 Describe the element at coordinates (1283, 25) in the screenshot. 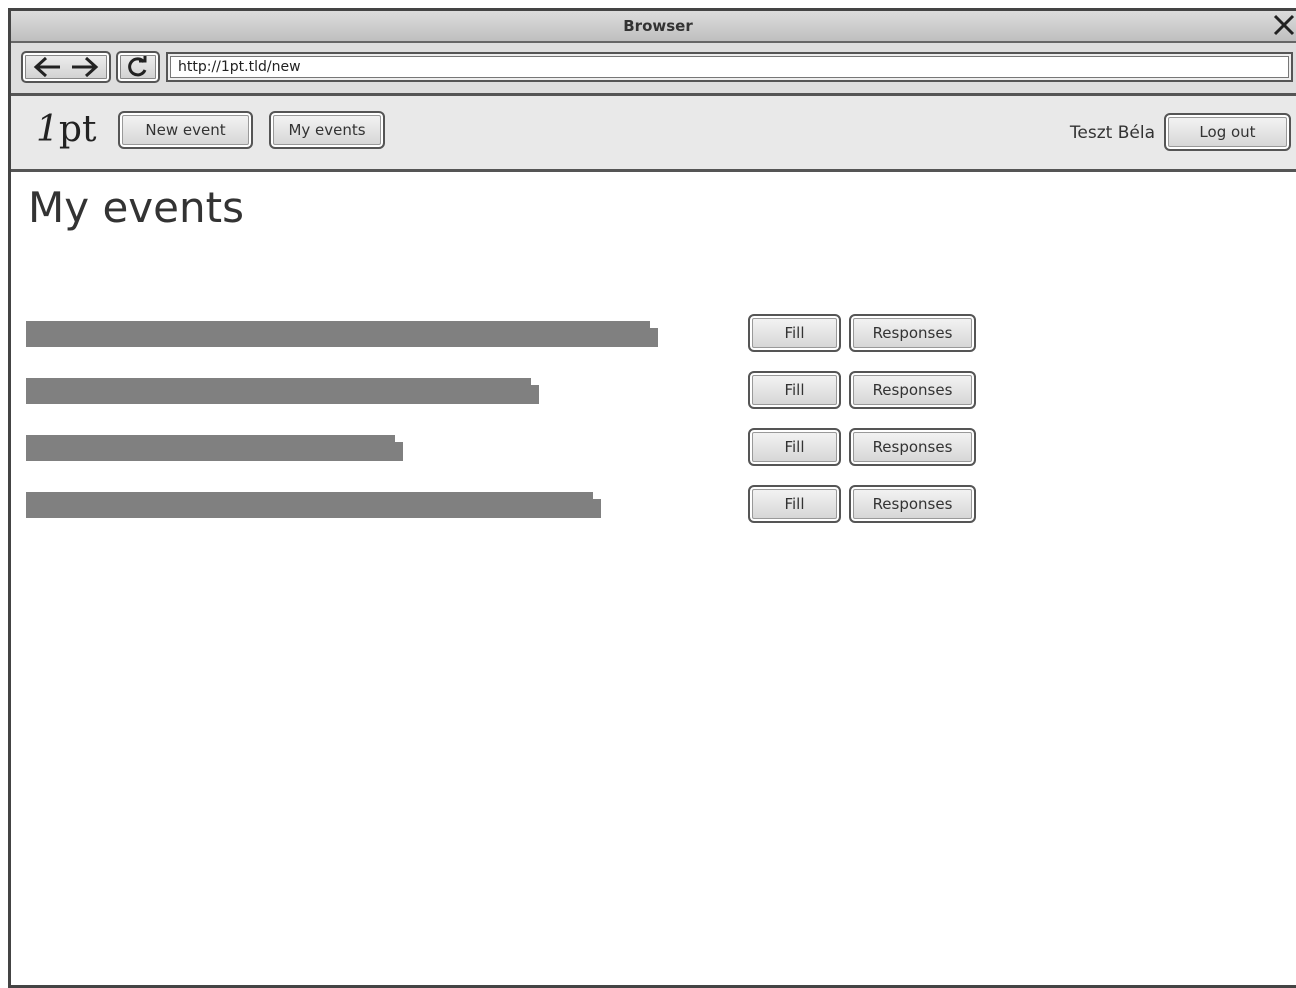

I see `close-icon` at that location.